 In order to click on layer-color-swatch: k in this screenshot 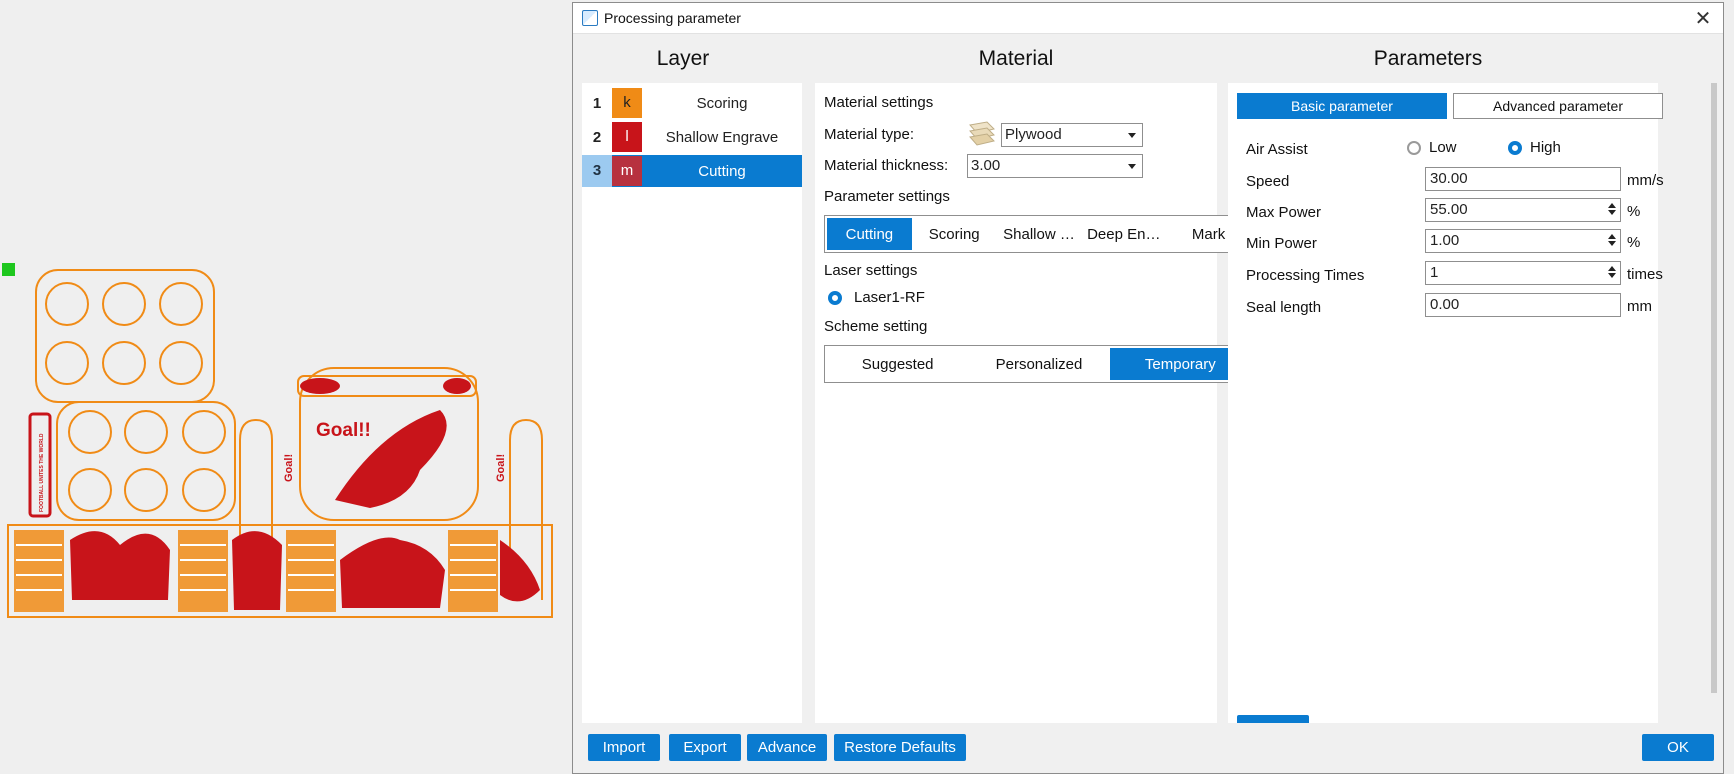, I will do `click(627, 103)`.